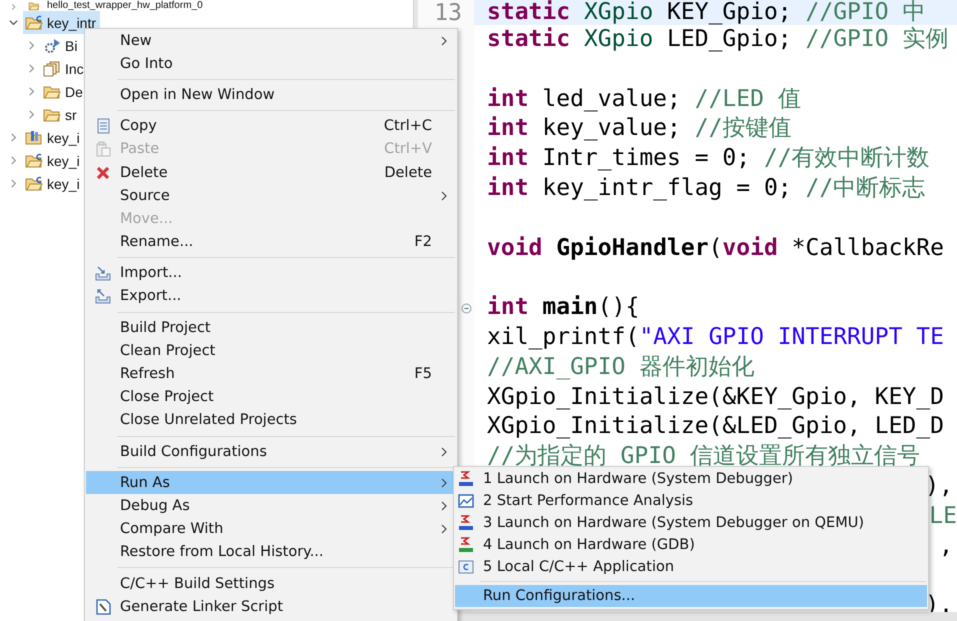  I want to click on fold-toggle-icon, so click(466, 308).